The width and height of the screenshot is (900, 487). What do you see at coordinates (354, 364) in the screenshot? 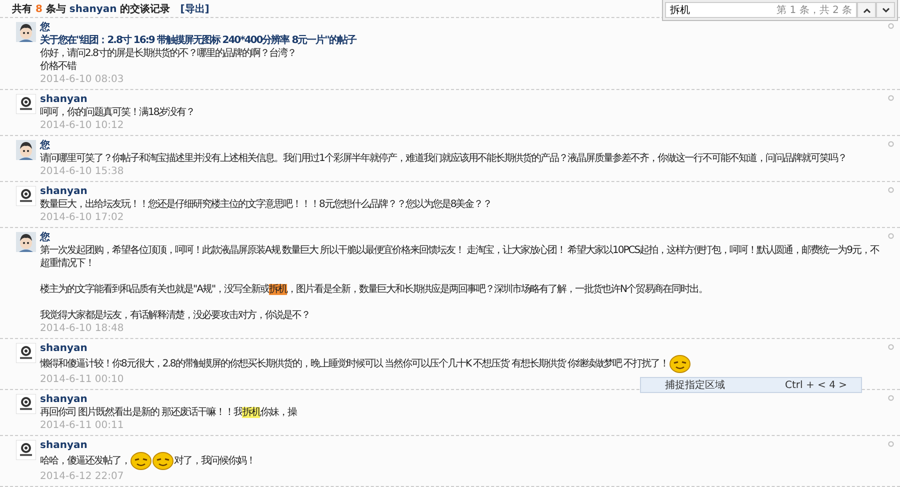
I see `message-text: 懒得和傻逼计较！你8元很大，2.8的带触摸屏的你想买长期供货的，晚上睡觉时候可以 当然你可以压个几十K 不想压货 有想长期供货 你继续做梦吧 不打扰了！` at bounding box center [354, 364].